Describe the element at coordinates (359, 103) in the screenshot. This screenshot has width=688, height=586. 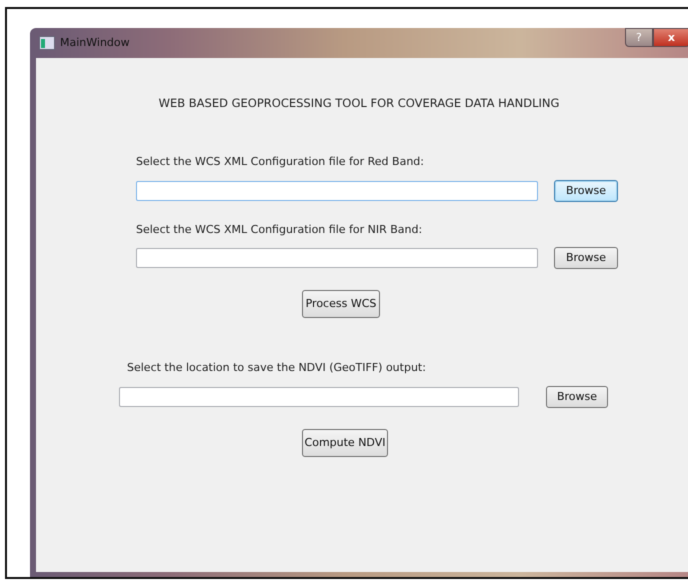
I see `heading: WEB BASED GEOPROCESSING TOOL FOR COVERAGE DATA HANDLING` at that location.